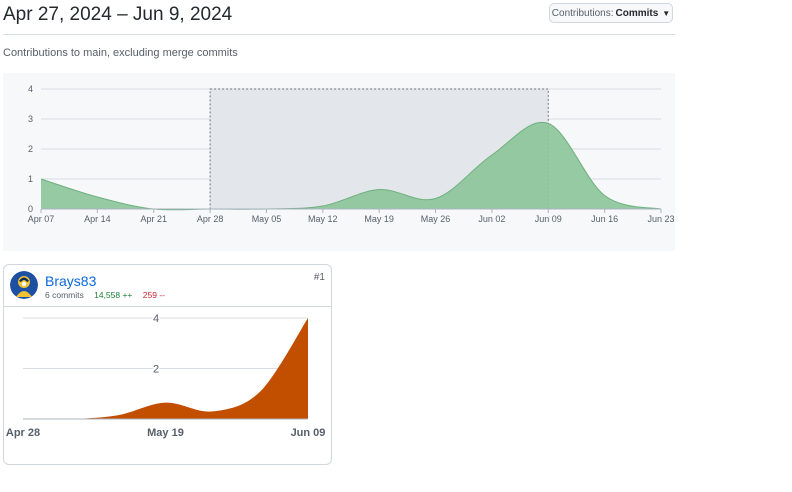 Image resolution: width=792 pixels, height=492 pixels. I want to click on y-tick-label: 0, so click(30, 209).